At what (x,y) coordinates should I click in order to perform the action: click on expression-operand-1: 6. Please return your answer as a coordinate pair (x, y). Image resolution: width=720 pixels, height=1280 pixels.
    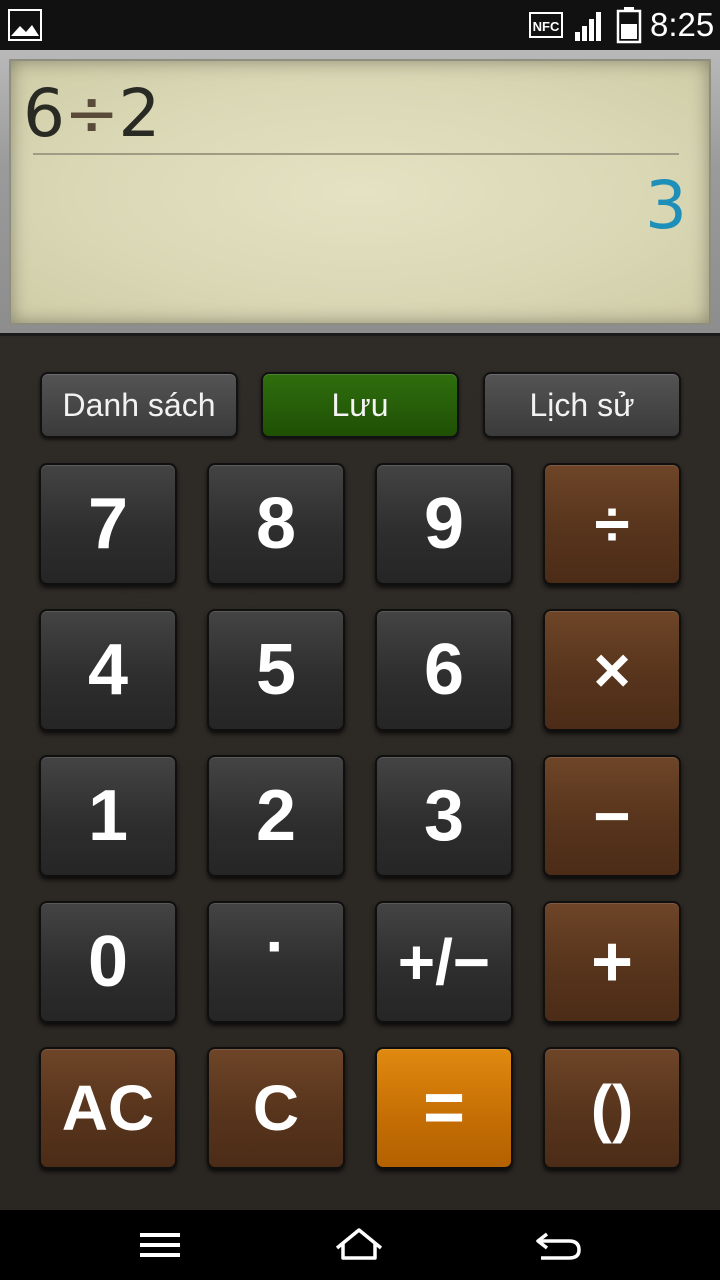
    Looking at the image, I should click on (44, 113).